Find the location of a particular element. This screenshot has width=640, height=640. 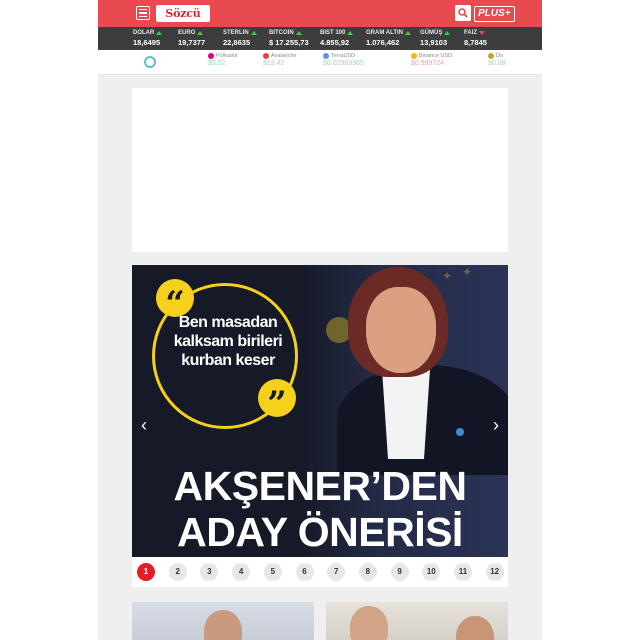

page-dot-4: 4 is located at coordinates (241, 572).